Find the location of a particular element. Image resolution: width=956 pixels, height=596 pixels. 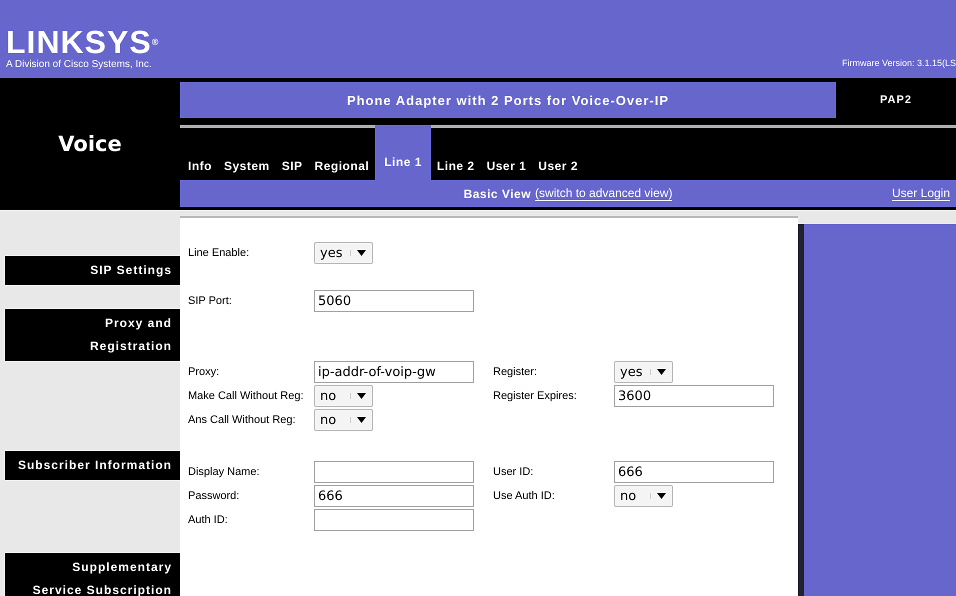

section-title: Voice is located at coordinates (90, 145).